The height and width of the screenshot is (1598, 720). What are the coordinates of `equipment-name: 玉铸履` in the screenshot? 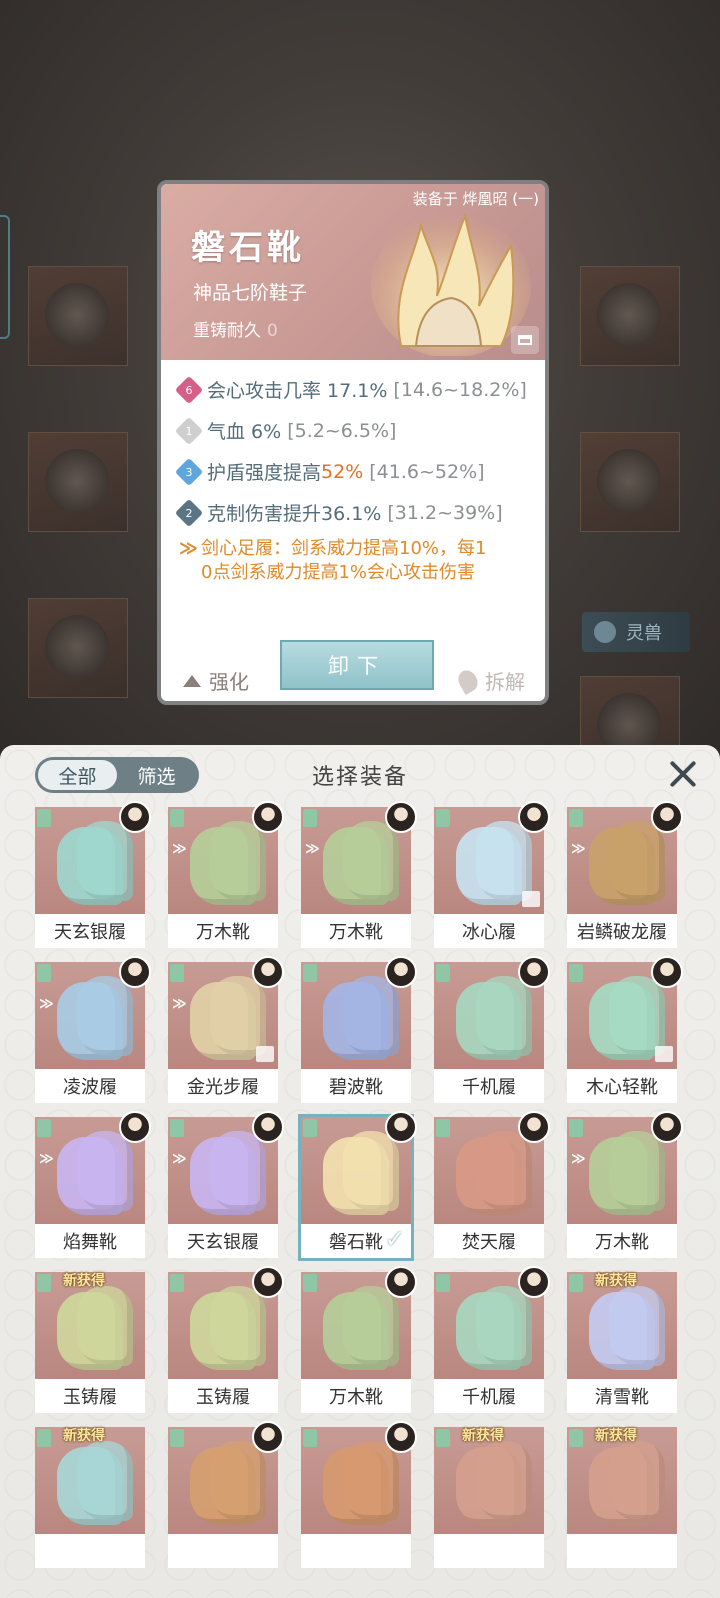 It's located at (223, 1397).